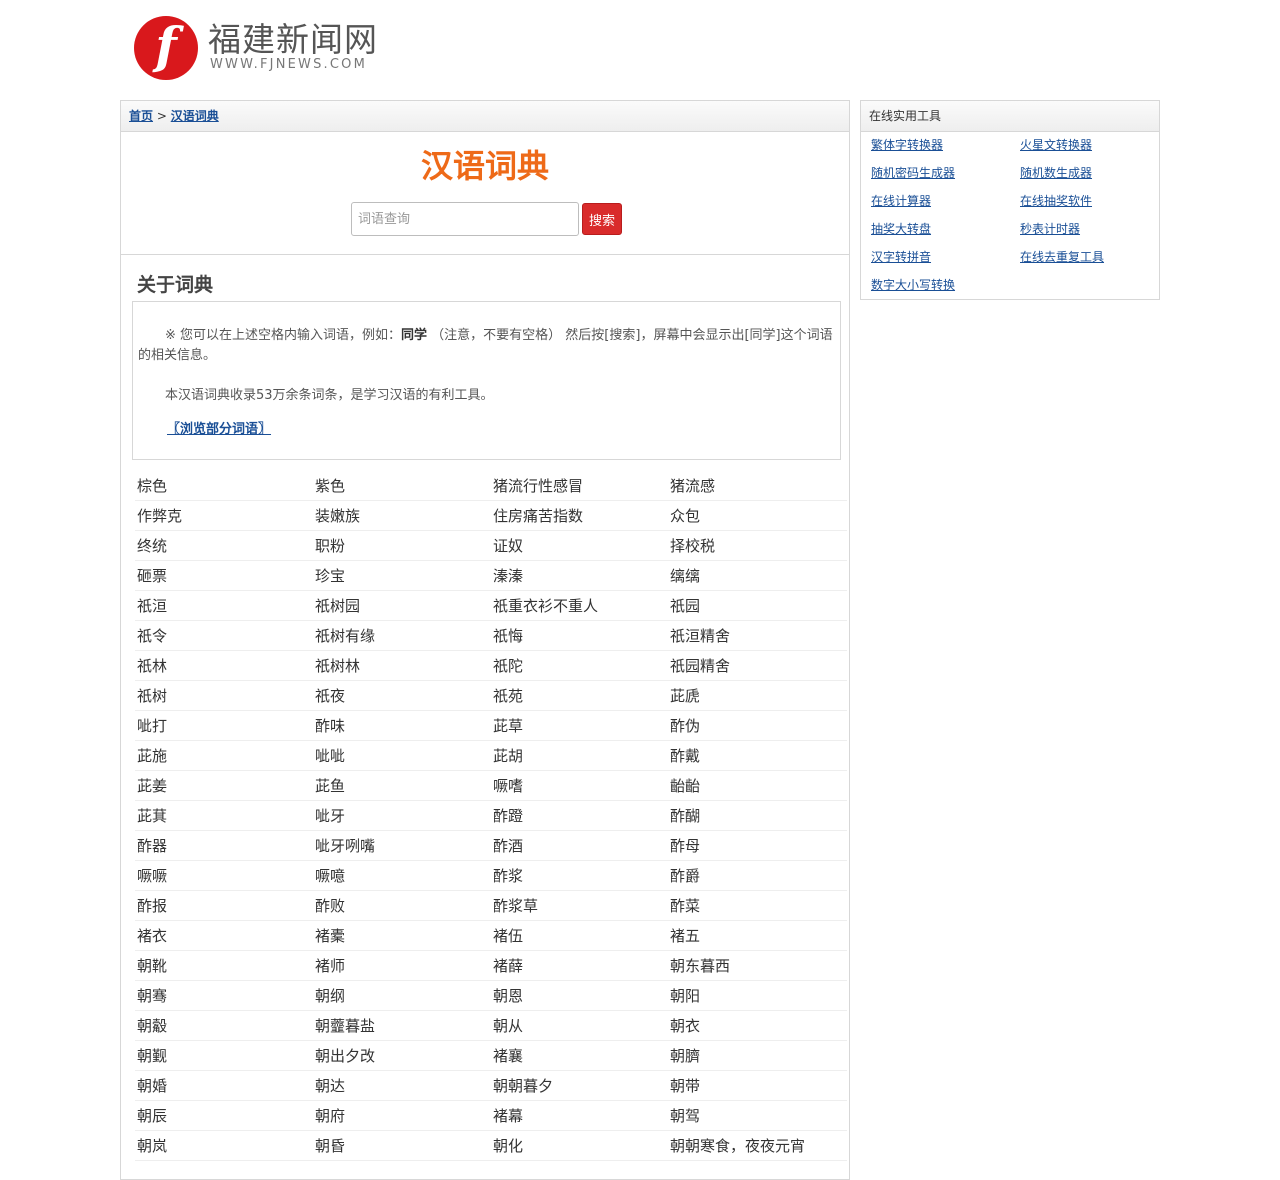 The width and height of the screenshot is (1280, 1180). What do you see at coordinates (224, 576) in the screenshot?
I see `word-link: 砸票` at bounding box center [224, 576].